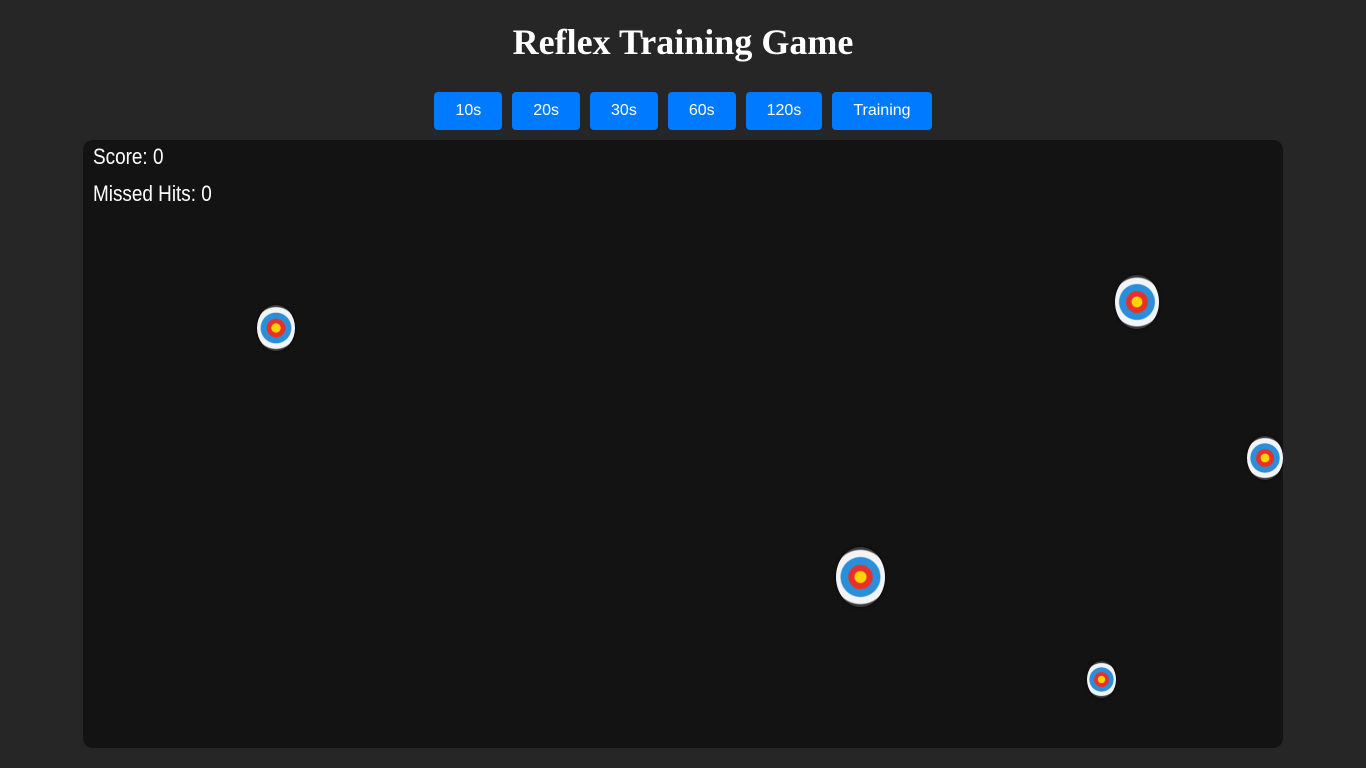 The image size is (1366, 768). Describe the element at coordinates (546, 111) in the screenshot. I see `mode-20s-button: 20s` at that location.